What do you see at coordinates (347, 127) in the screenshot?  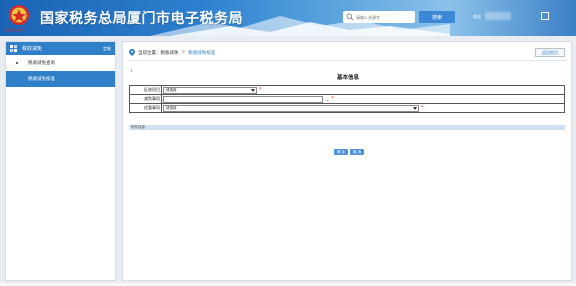 I see `attachment-bar` at bounding box center [347, 127].